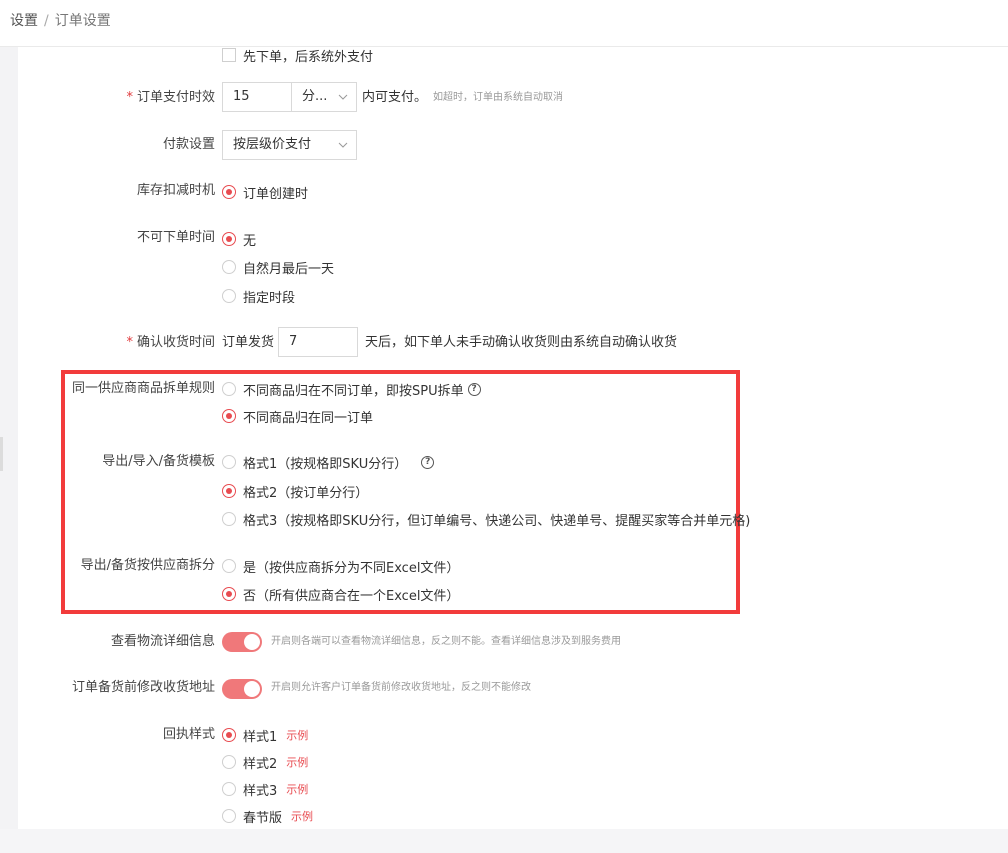 The image size is (1008, 853). Describe the element at coordinates (272, 144) in the screenshot. I see `payment-setting-value: 按层级价支付` at that location.